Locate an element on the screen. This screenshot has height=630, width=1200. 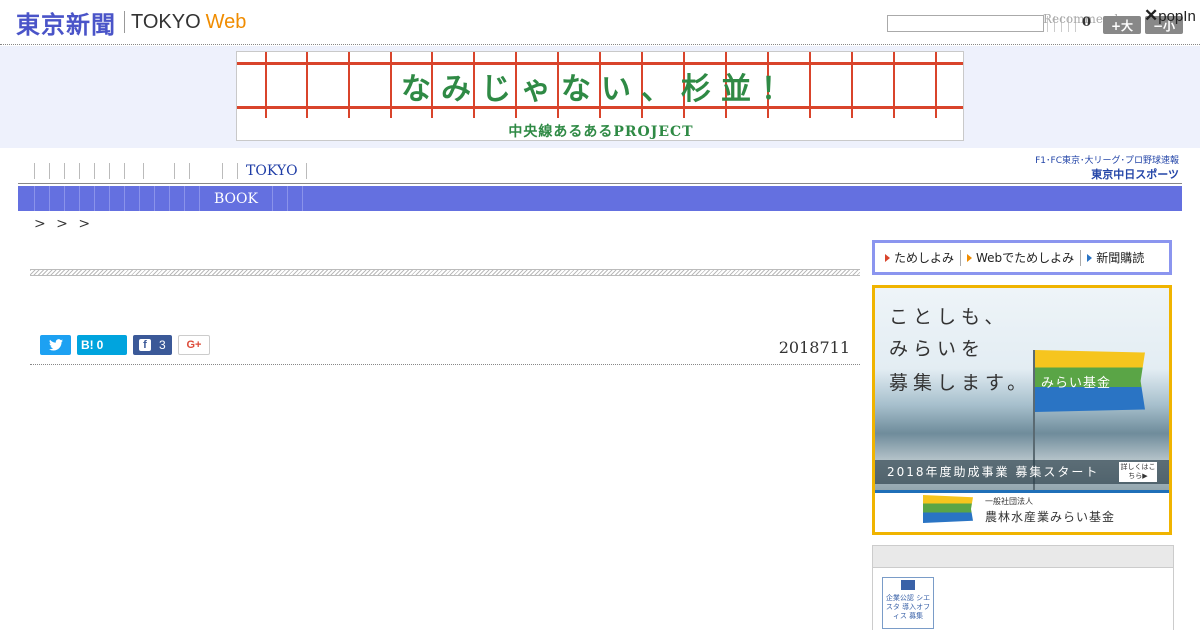
subscribe-label: 新聞購読 is located at coordinates (1120, 258).